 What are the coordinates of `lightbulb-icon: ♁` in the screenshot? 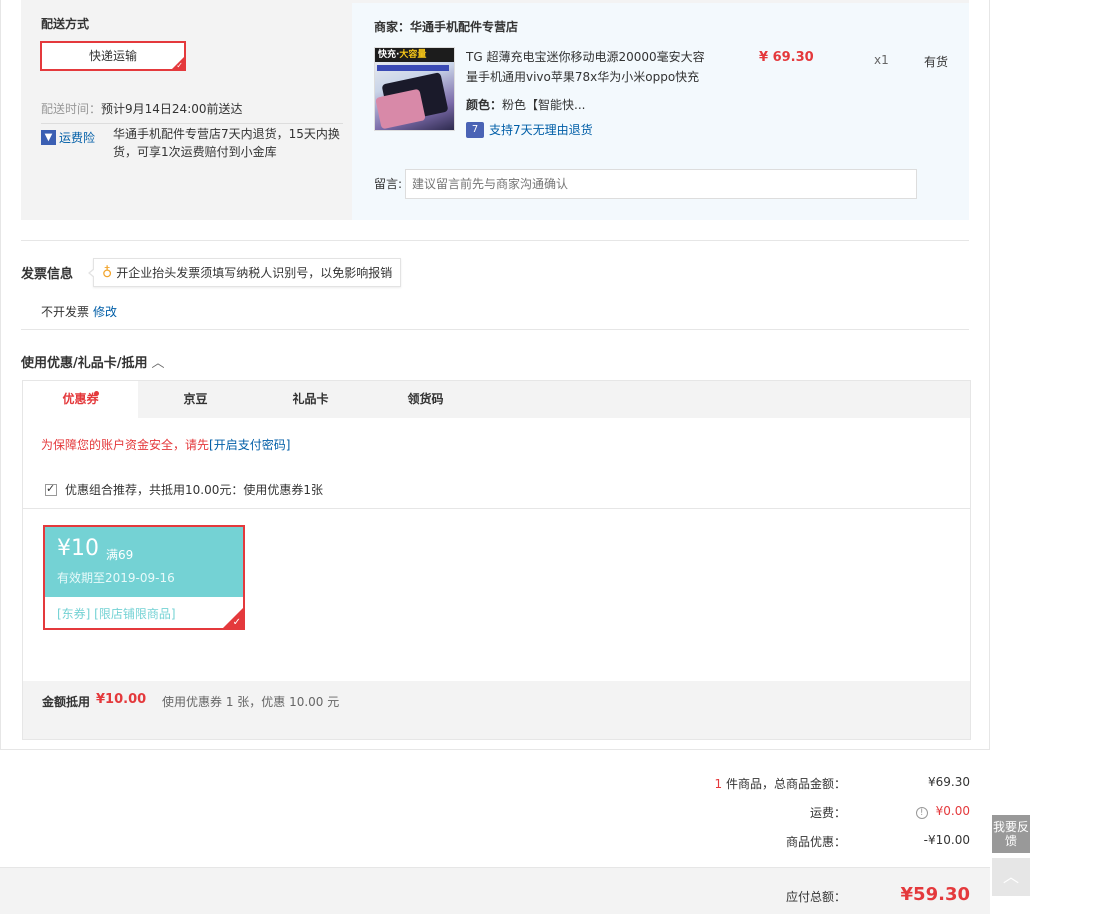 It's located at (107, 272).